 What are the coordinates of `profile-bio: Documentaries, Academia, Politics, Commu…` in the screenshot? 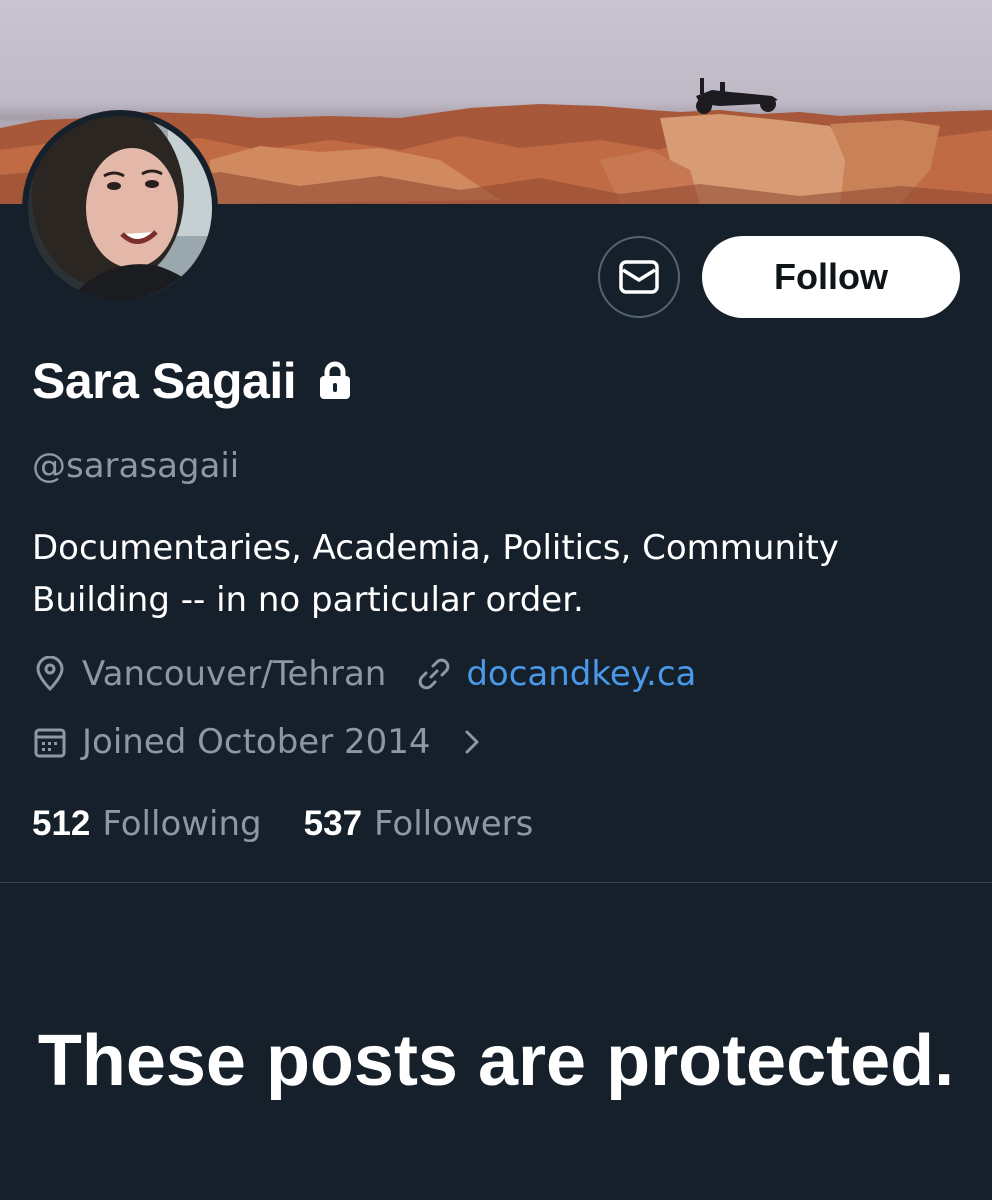 It's located at (435, 574).